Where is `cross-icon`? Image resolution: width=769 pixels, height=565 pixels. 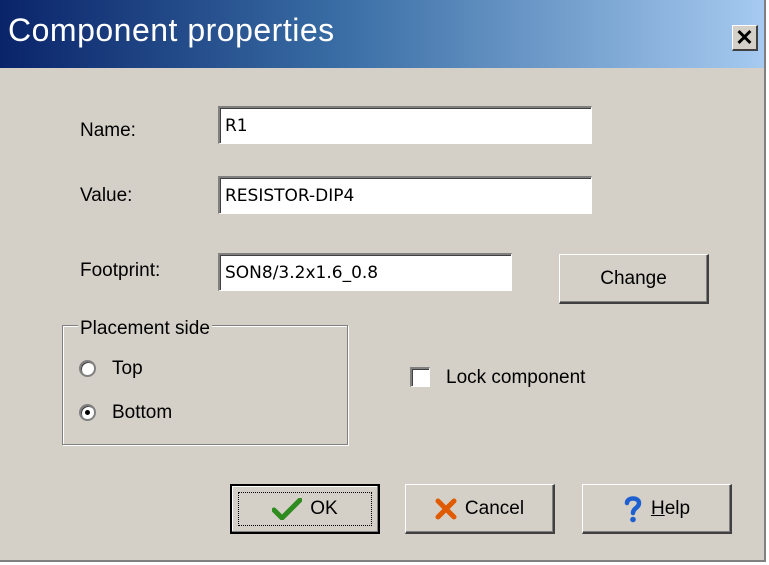
cross-icon is located at coordinates (446, 508).